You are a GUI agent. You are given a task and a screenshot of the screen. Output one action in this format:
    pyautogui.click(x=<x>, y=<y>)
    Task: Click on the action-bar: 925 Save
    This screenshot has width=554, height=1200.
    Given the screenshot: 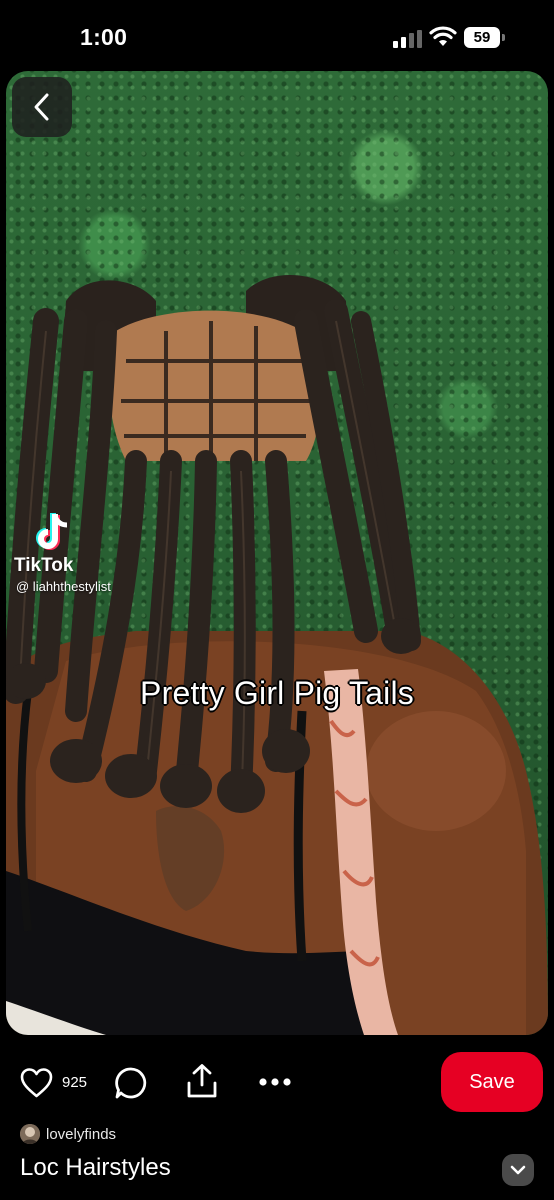 What is the action you would take?
    pyautogui.click(x=277, y=1085)
    